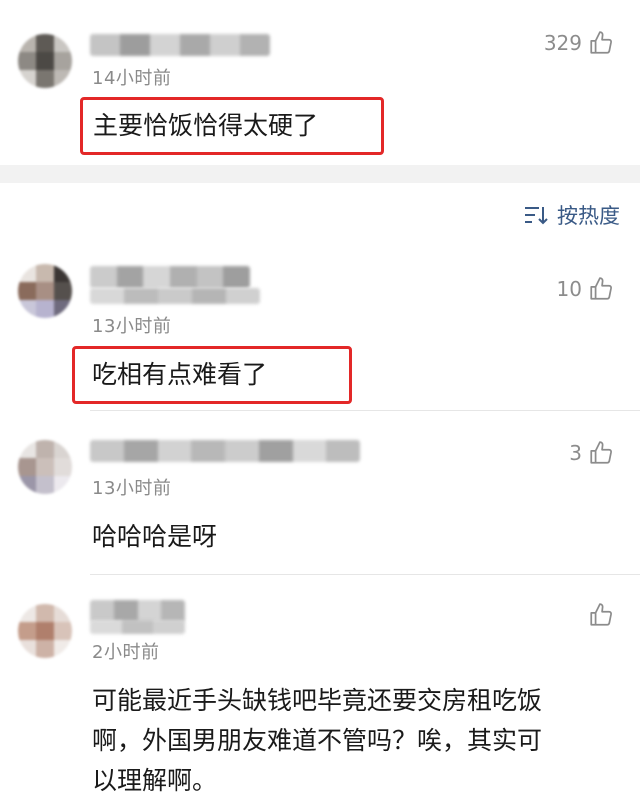  I want to click on comment-text-line-3: 以理解啊。, so click(155, 780).